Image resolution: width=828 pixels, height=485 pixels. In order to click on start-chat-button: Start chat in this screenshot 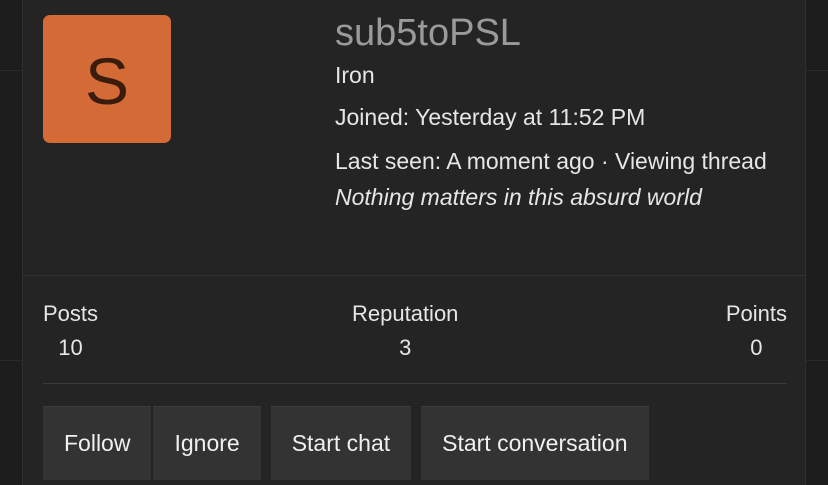, I will do `click(341, 443)`.